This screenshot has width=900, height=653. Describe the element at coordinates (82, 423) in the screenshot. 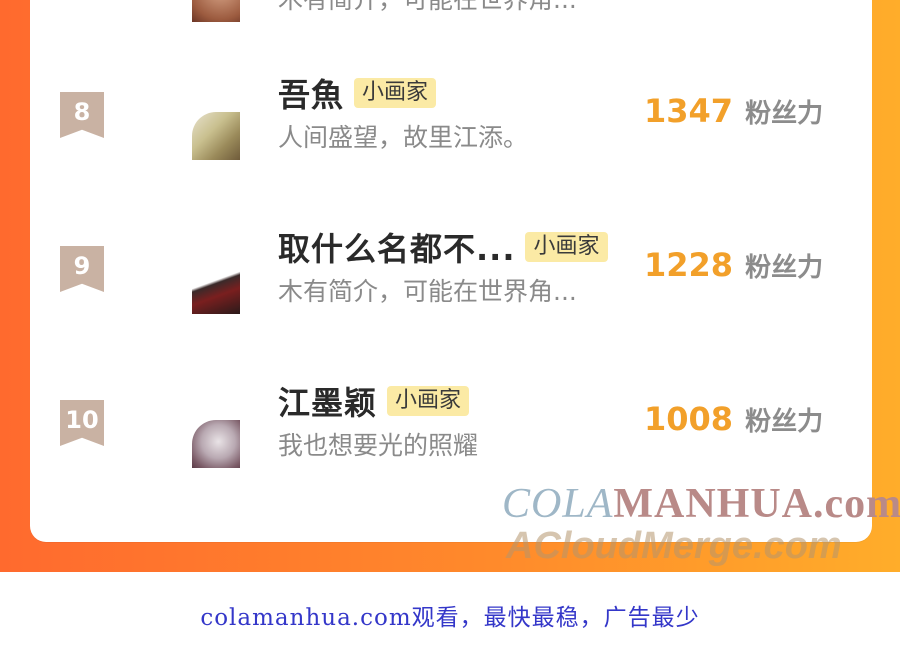

I see `rank-badge: 10` at that location.